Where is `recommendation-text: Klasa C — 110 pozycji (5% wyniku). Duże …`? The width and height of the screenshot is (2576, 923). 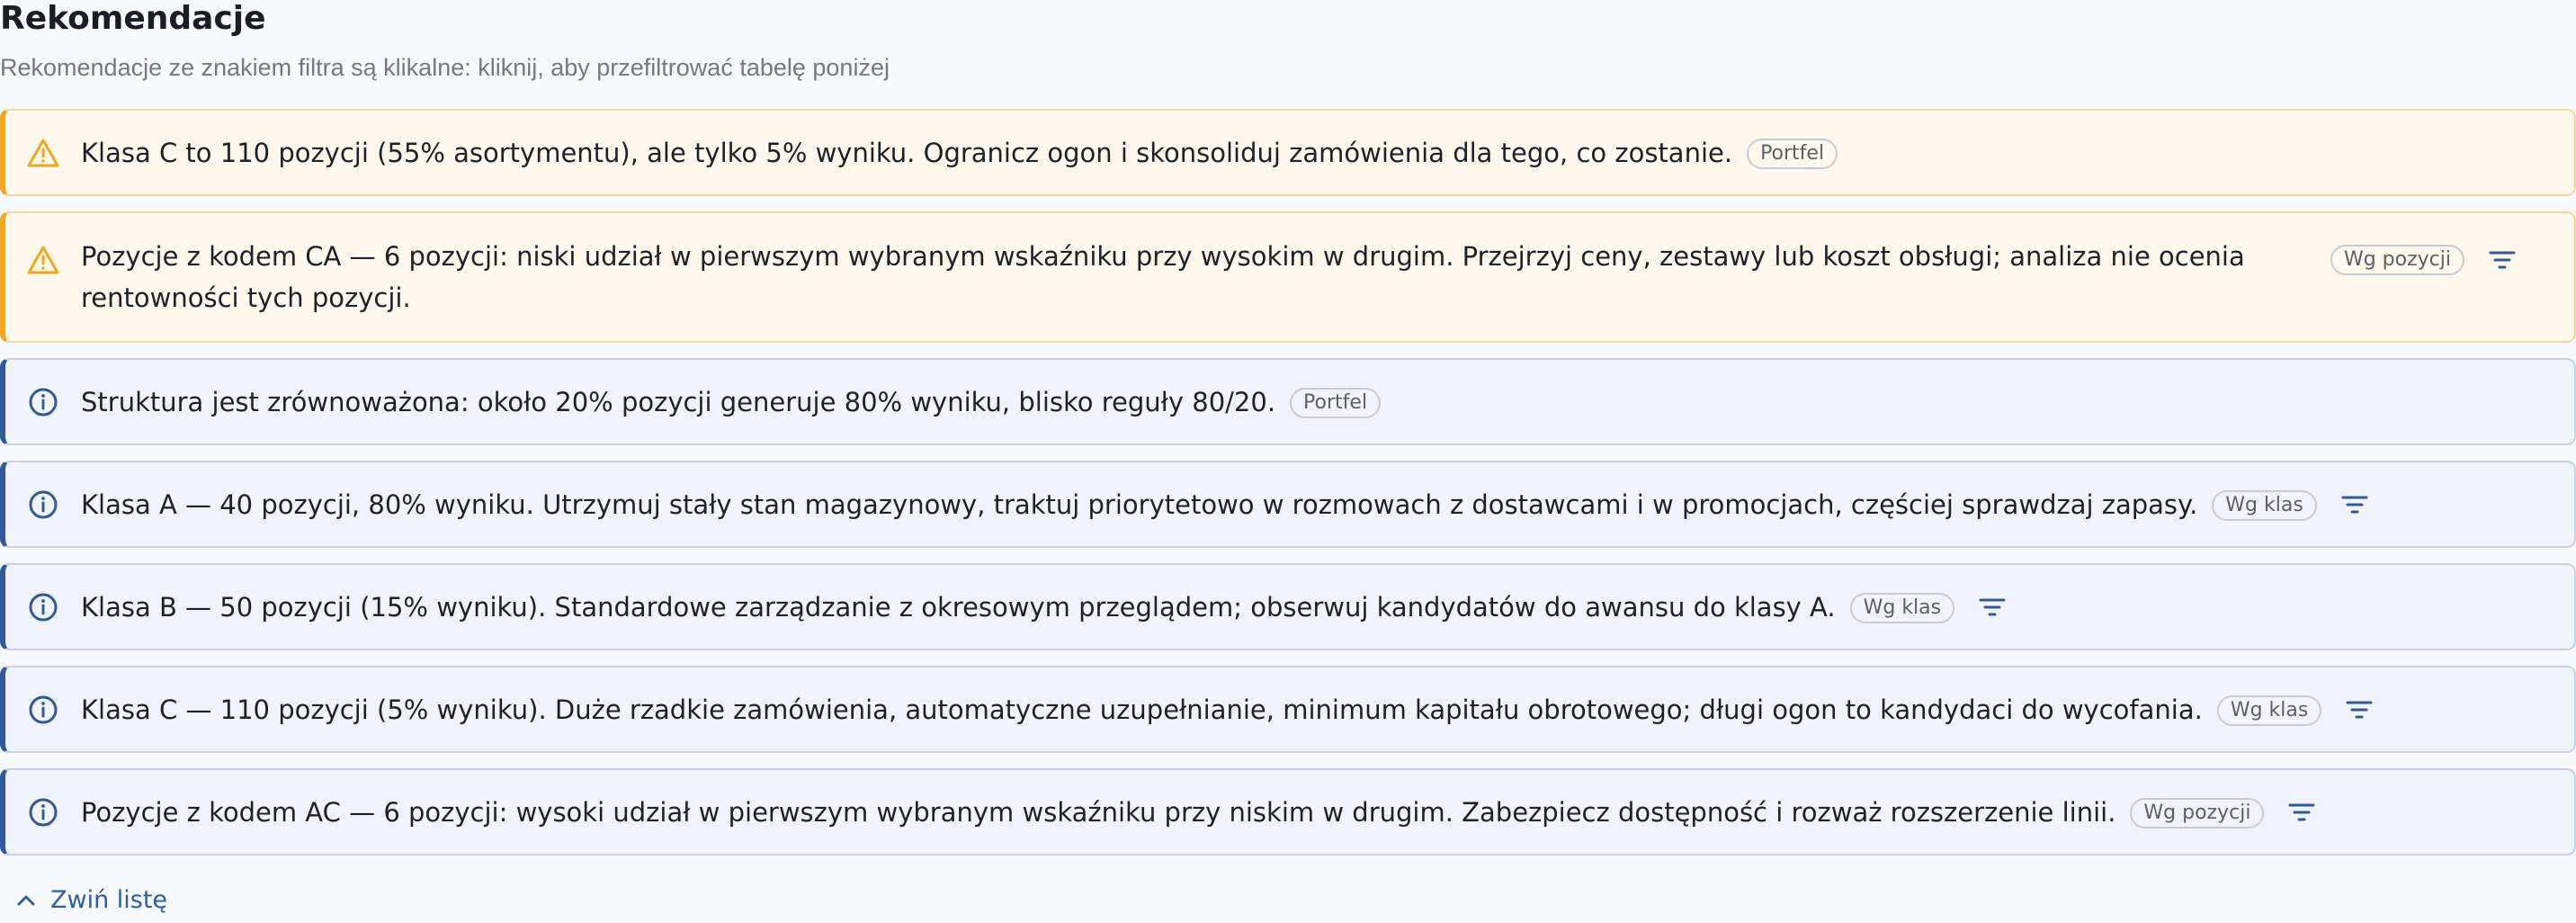 recommendation-text: Klasa C — 110 pozycji (5% wyniku). Duże … is located at coordinates (1142, 709).